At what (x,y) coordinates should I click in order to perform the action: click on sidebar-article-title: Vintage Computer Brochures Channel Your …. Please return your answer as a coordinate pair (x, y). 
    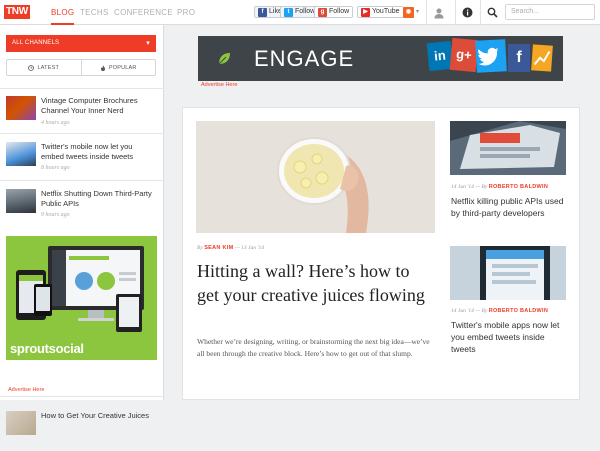
    Looking at the image, I should click on (98, 106).